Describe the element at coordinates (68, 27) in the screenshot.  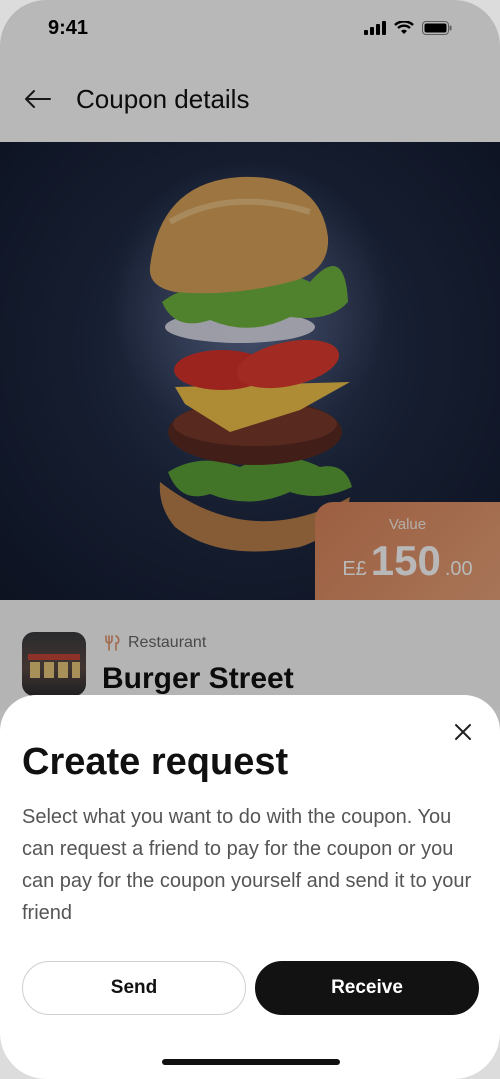
I see `status-time: 9:41` at that location.